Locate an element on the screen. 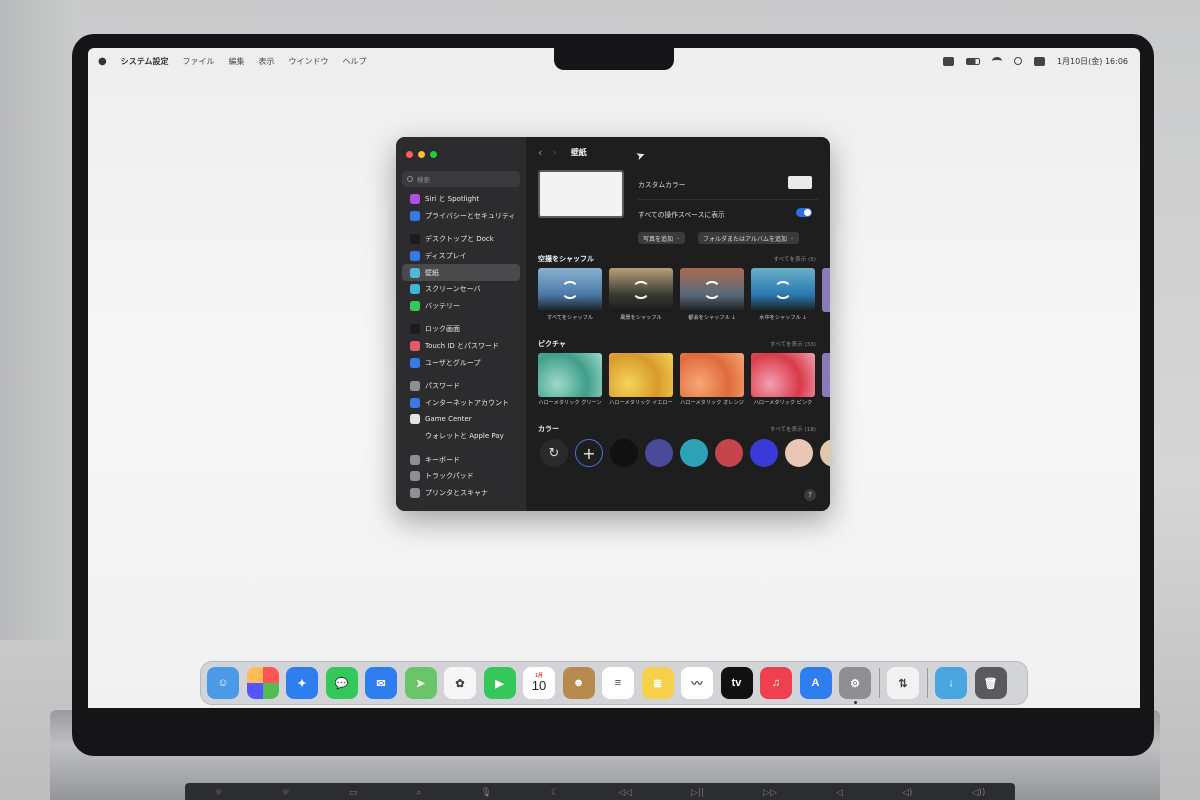  add-photo-button: 写真を追加 ⌄ is located at coordinates (662, 238).